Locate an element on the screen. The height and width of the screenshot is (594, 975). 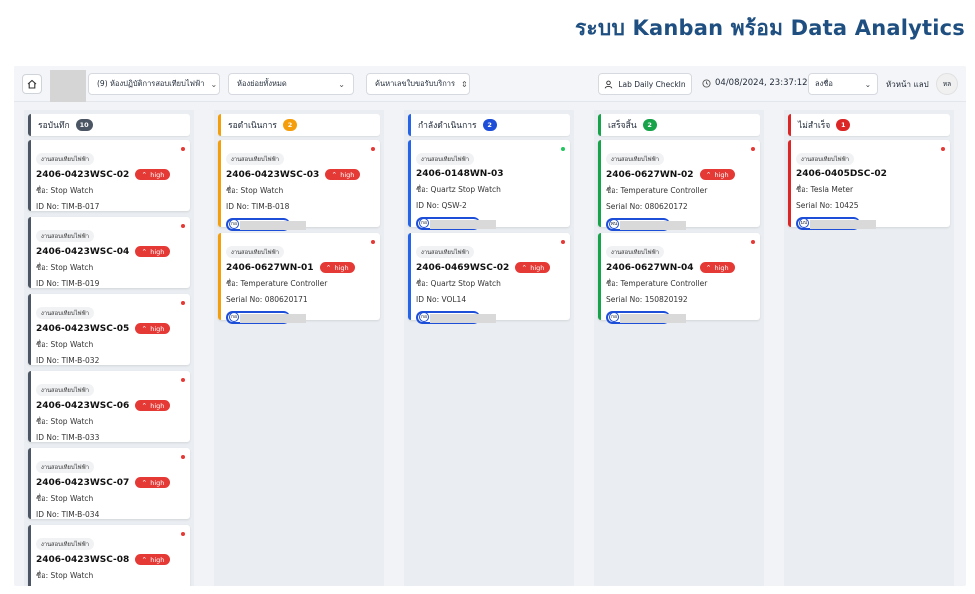
chevron-updown-icon: ⇕ is located at coordinates (464, 84).